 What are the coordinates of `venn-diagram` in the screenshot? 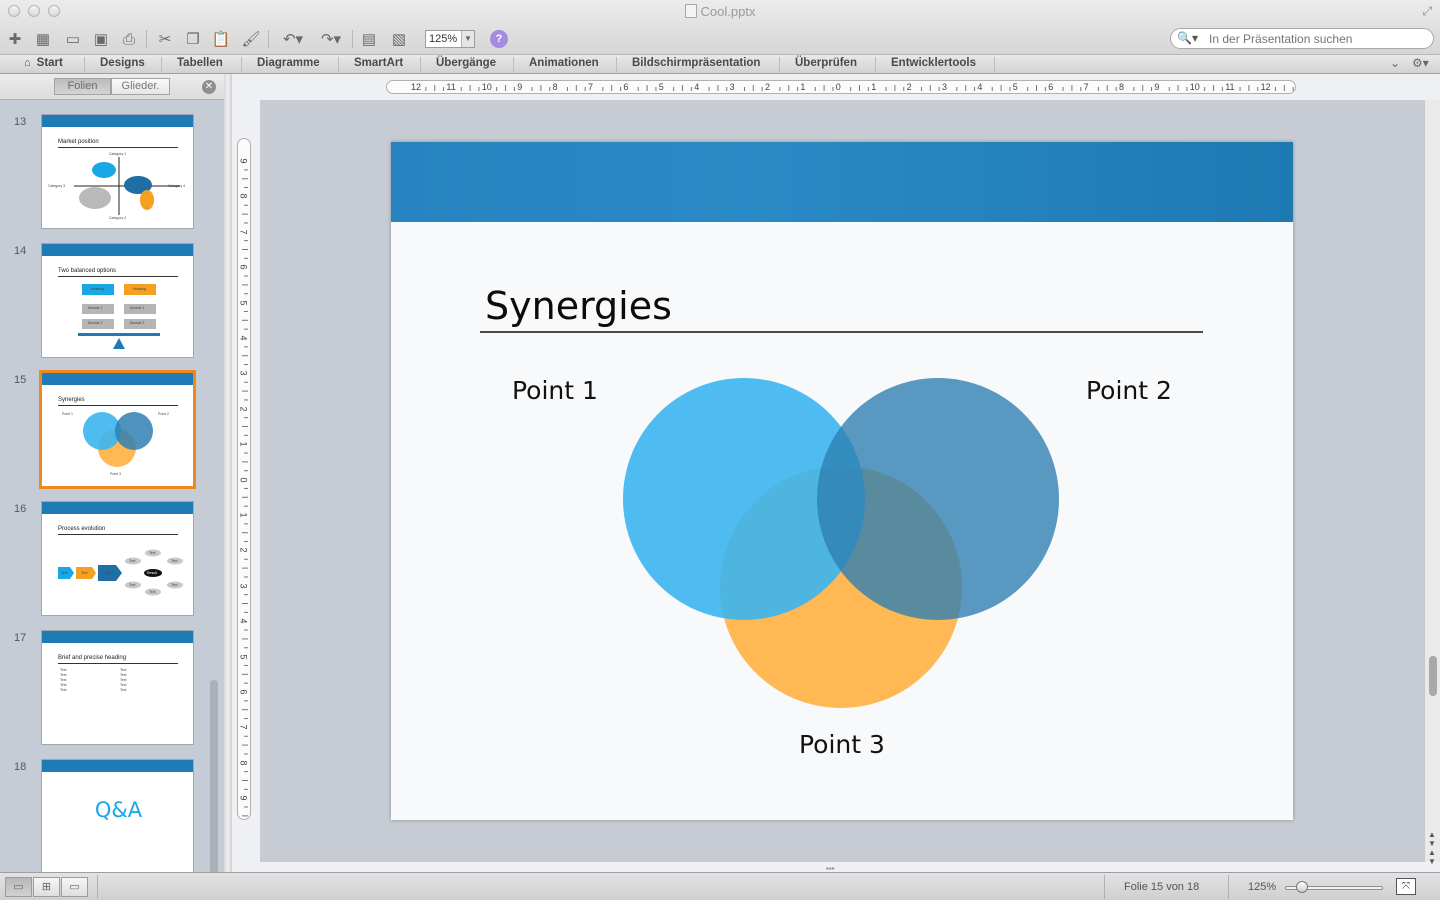 It's located at (841, 543).